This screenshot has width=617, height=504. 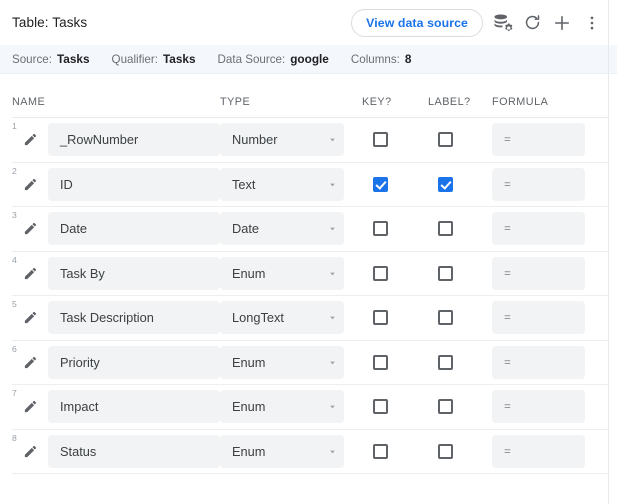 I want to click on row-number: 6, so click(x=14, y=348).